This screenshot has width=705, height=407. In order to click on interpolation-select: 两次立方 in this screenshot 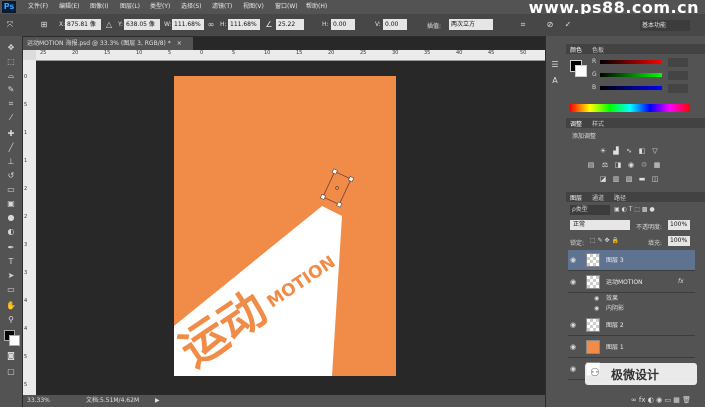, I will do `click(471, 24)`.